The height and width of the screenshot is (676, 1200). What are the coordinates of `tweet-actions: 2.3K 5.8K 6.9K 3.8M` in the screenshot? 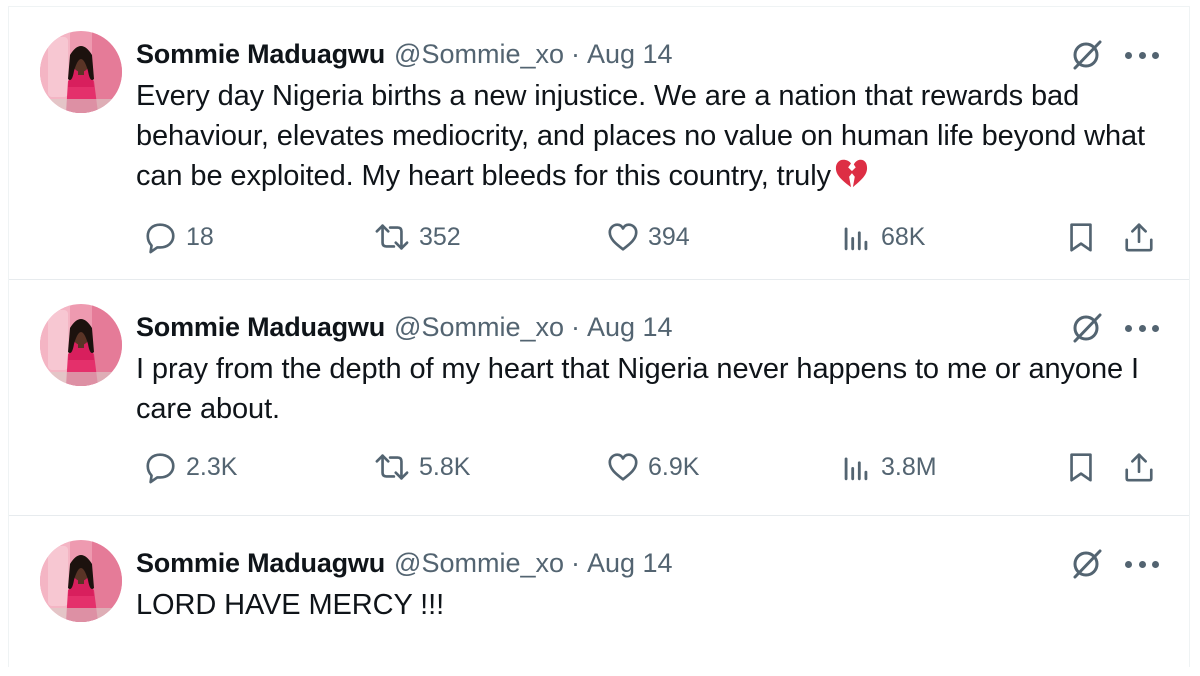 It's located at (651, 467).